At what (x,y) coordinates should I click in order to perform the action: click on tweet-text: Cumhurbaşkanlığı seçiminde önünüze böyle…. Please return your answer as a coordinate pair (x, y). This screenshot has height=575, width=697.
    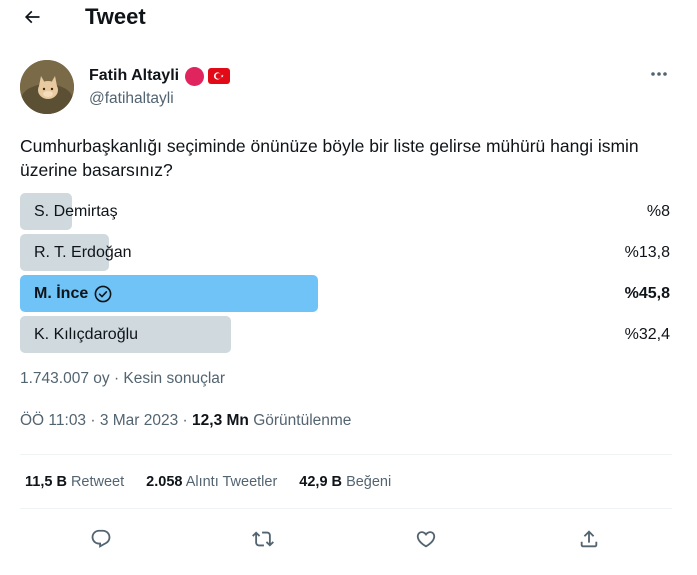
    Looking at the image, I should click on (329, 158).